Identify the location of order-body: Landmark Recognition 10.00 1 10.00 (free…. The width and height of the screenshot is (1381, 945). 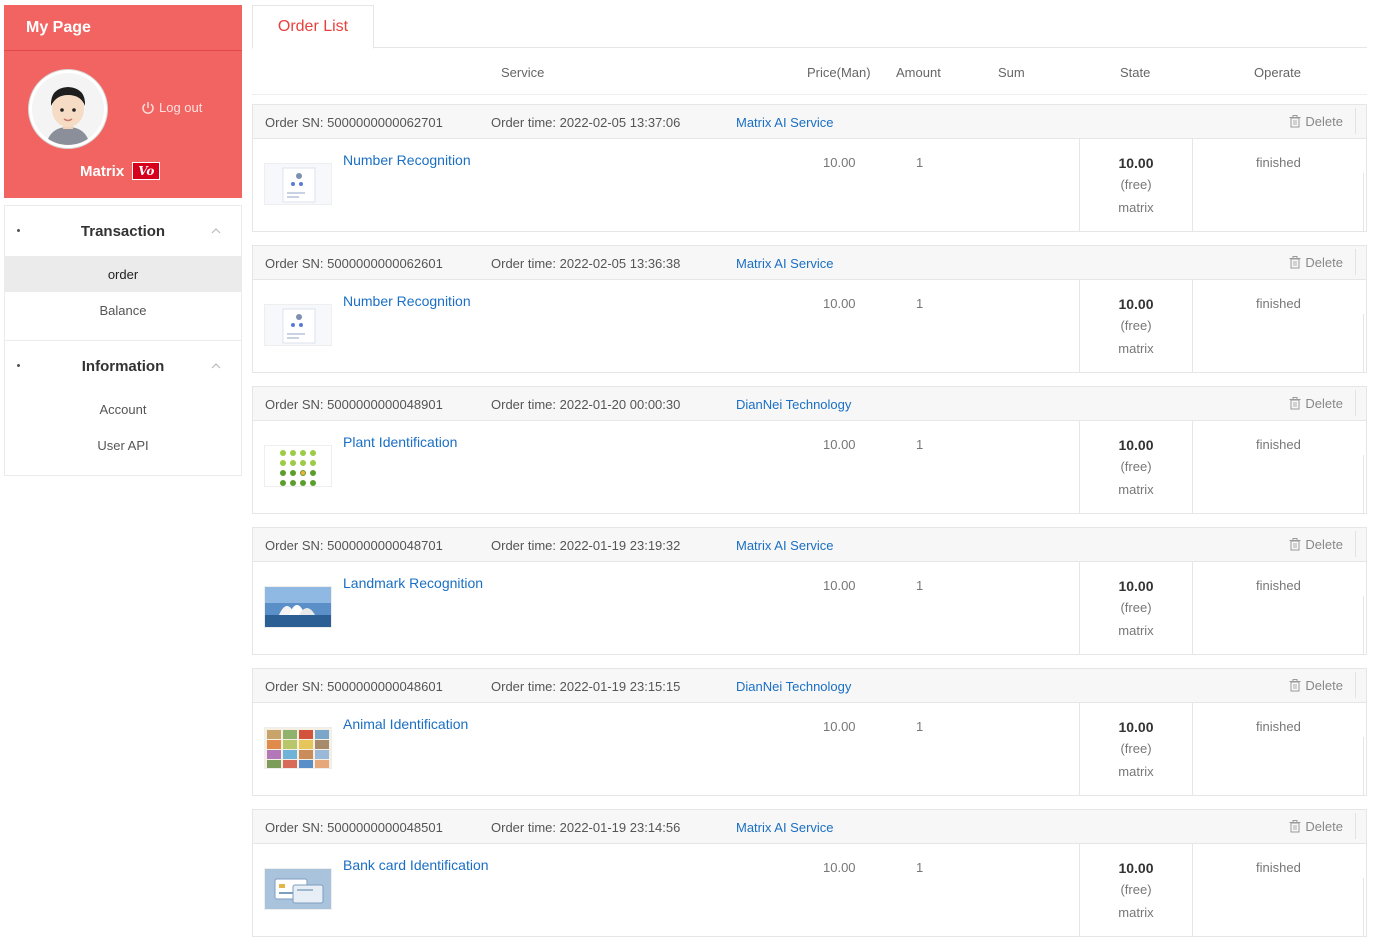
(809, 608).